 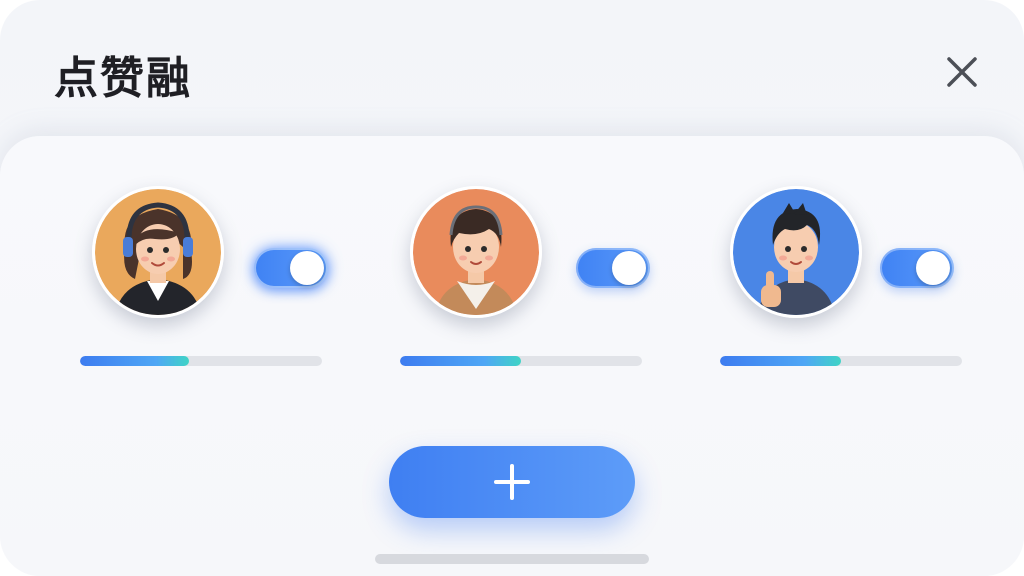 I want to click on home-indicator, so click(x=512, y=559).